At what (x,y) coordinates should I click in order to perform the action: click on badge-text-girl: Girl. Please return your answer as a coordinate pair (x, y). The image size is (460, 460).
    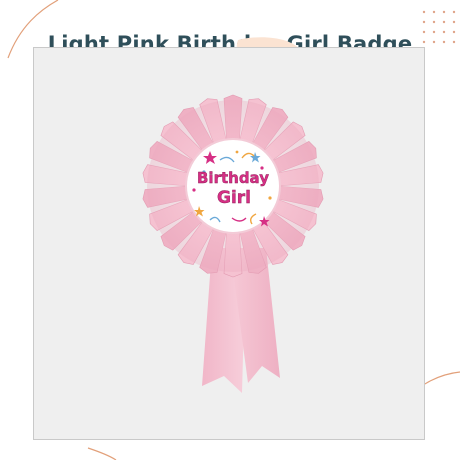
    Looking at the image, I should click on (234, 198).